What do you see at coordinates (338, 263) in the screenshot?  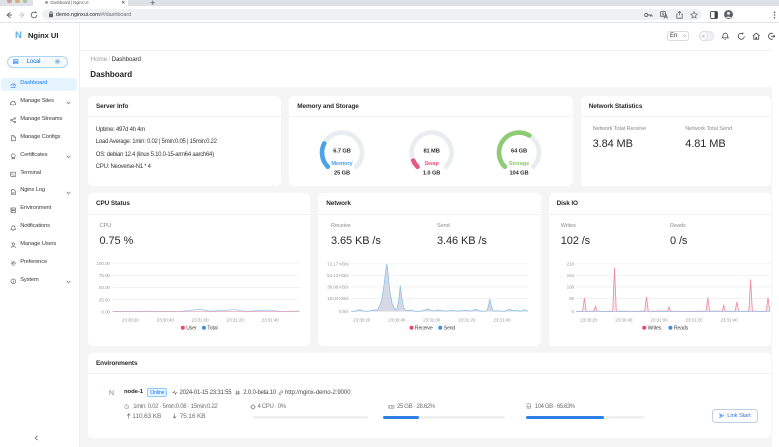 I see `svg-text: 72.17 KB/s` at bounding box center [338, 263].